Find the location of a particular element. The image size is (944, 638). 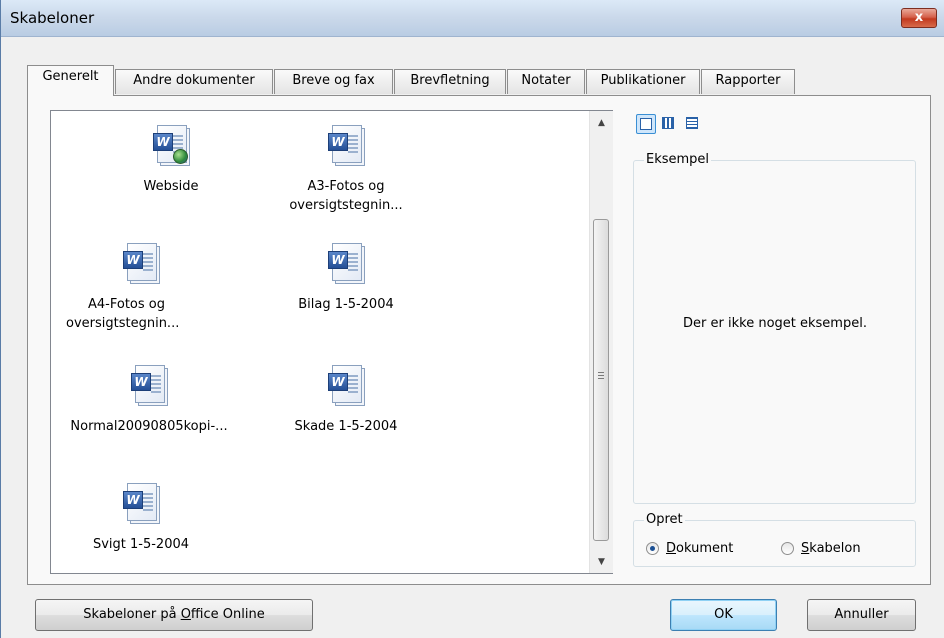

tab-breve-og-fax: Breve og fax is located at coordinates (333, 81).